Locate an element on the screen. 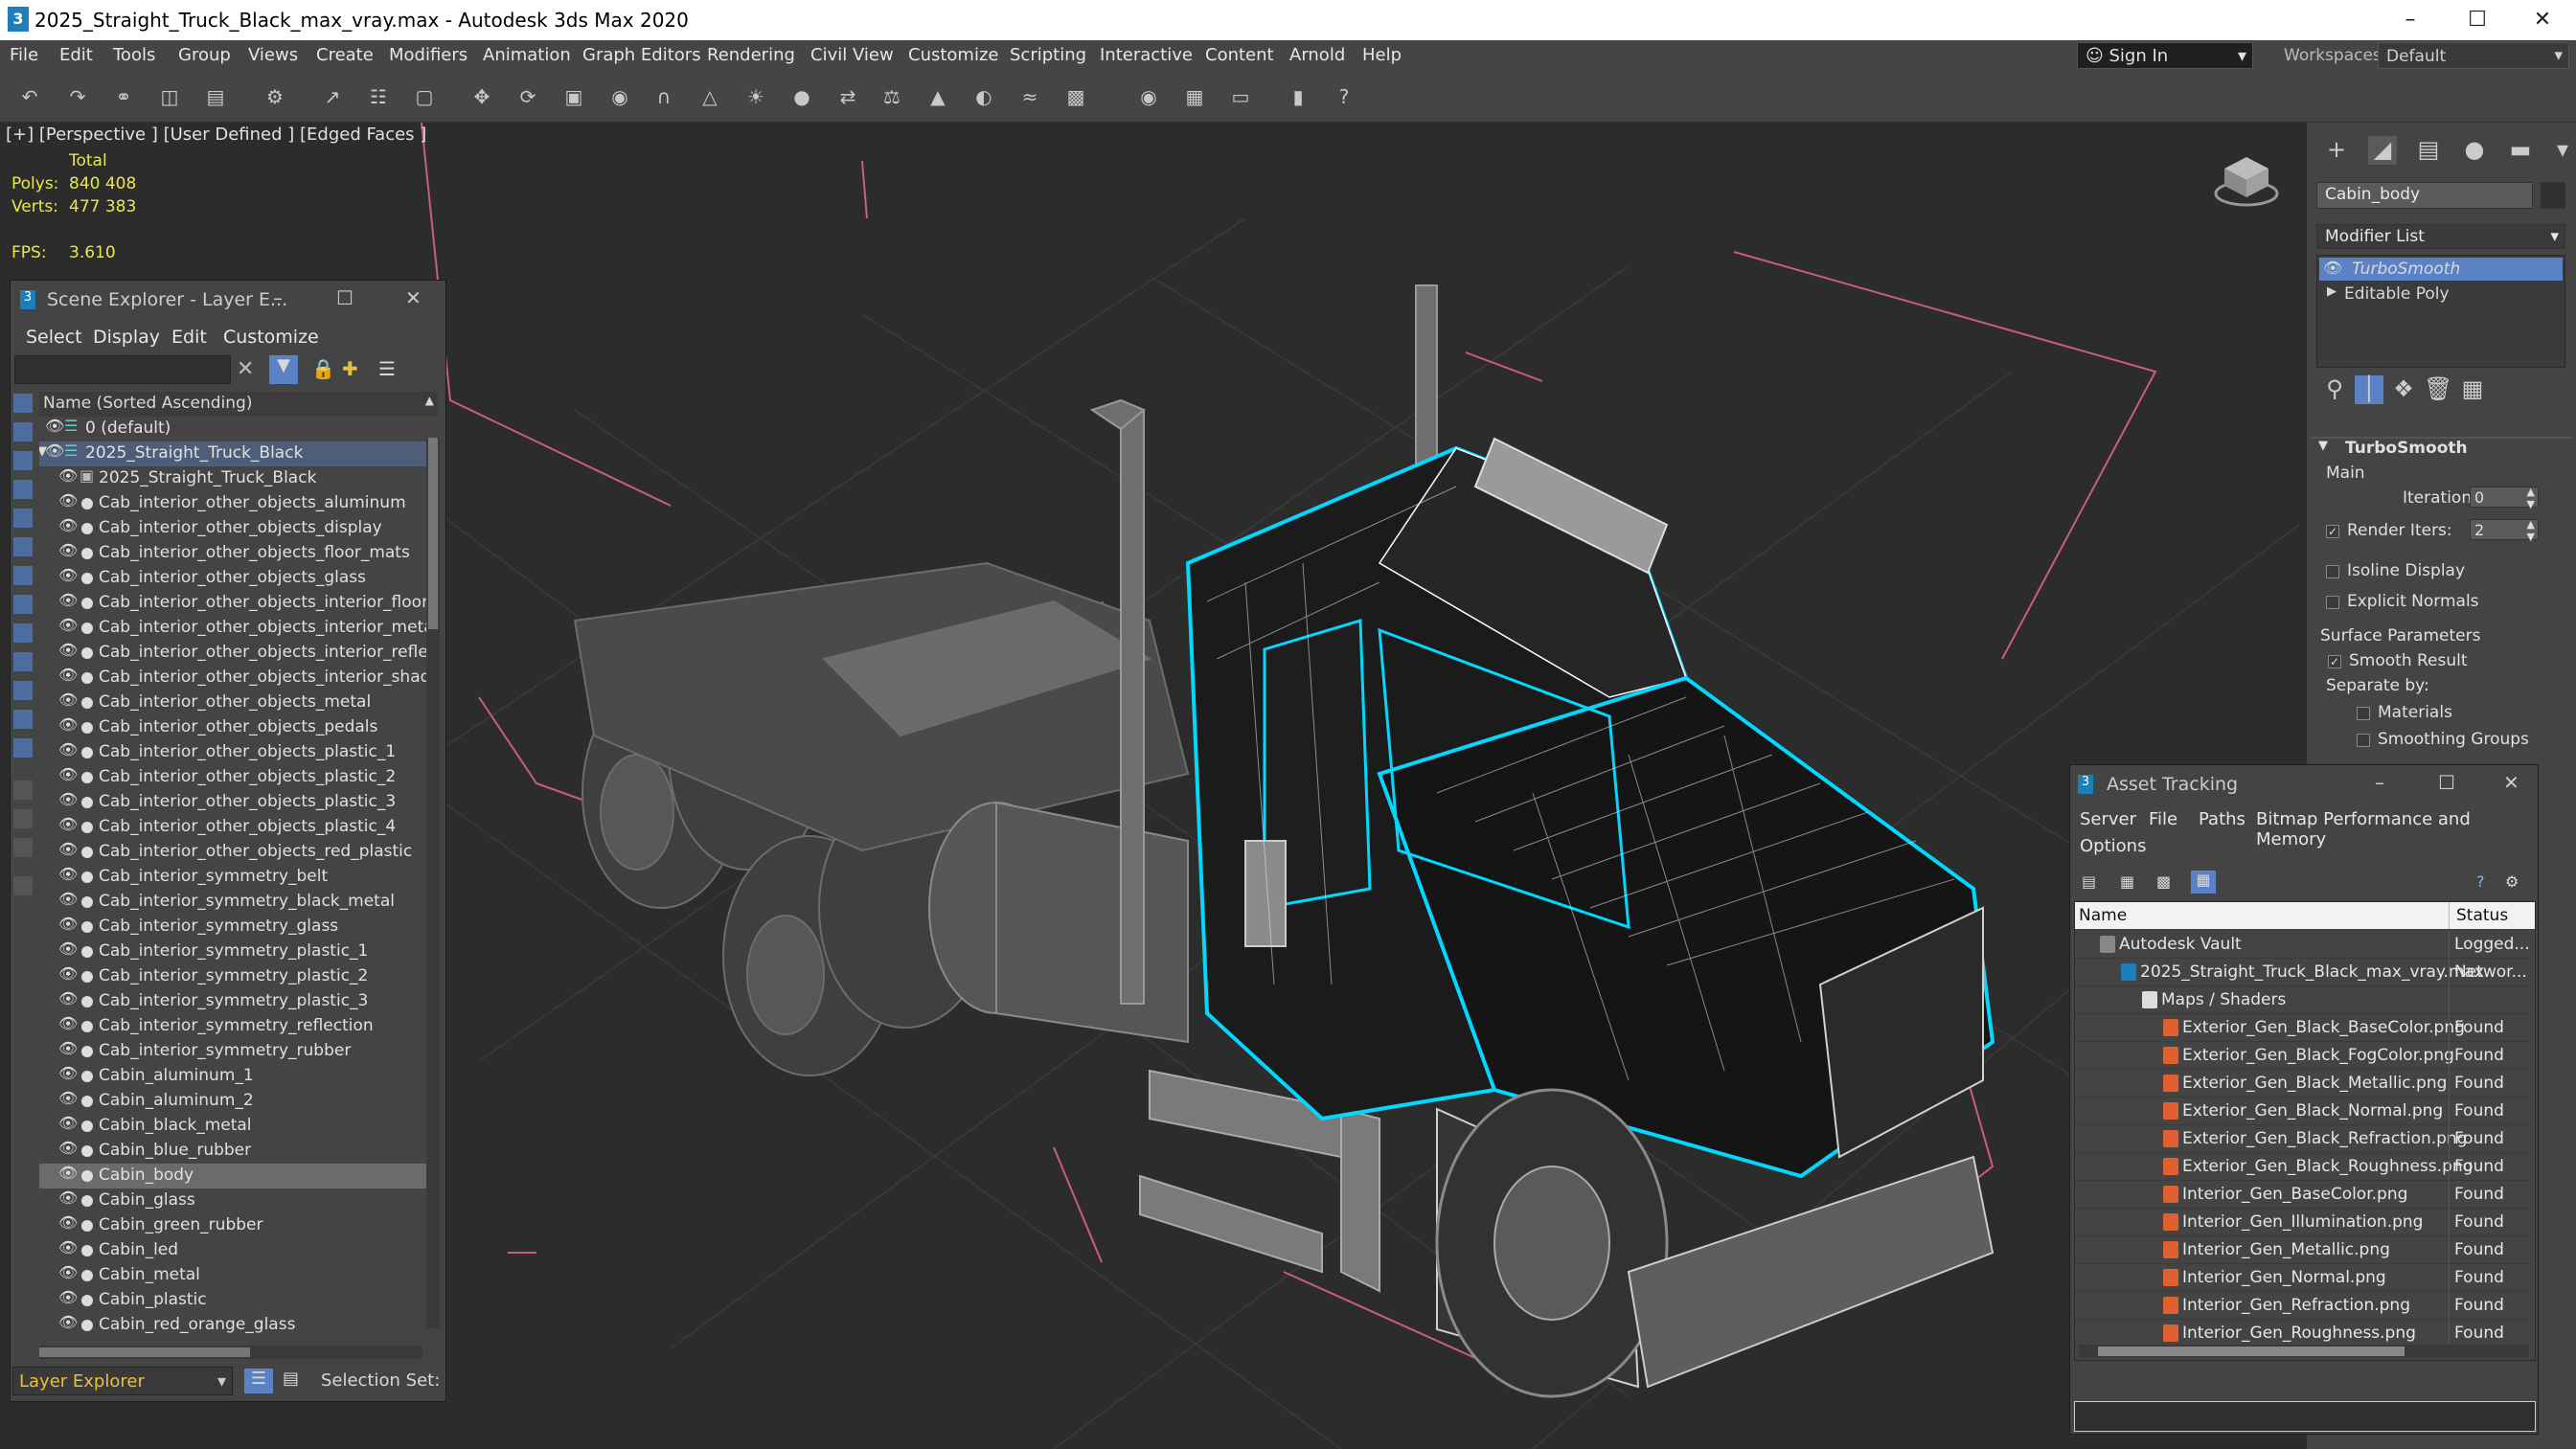 The height and width of the screenshot is (1449, 2576). se-menu-edit: Edit is located at coordinates (189, 337).